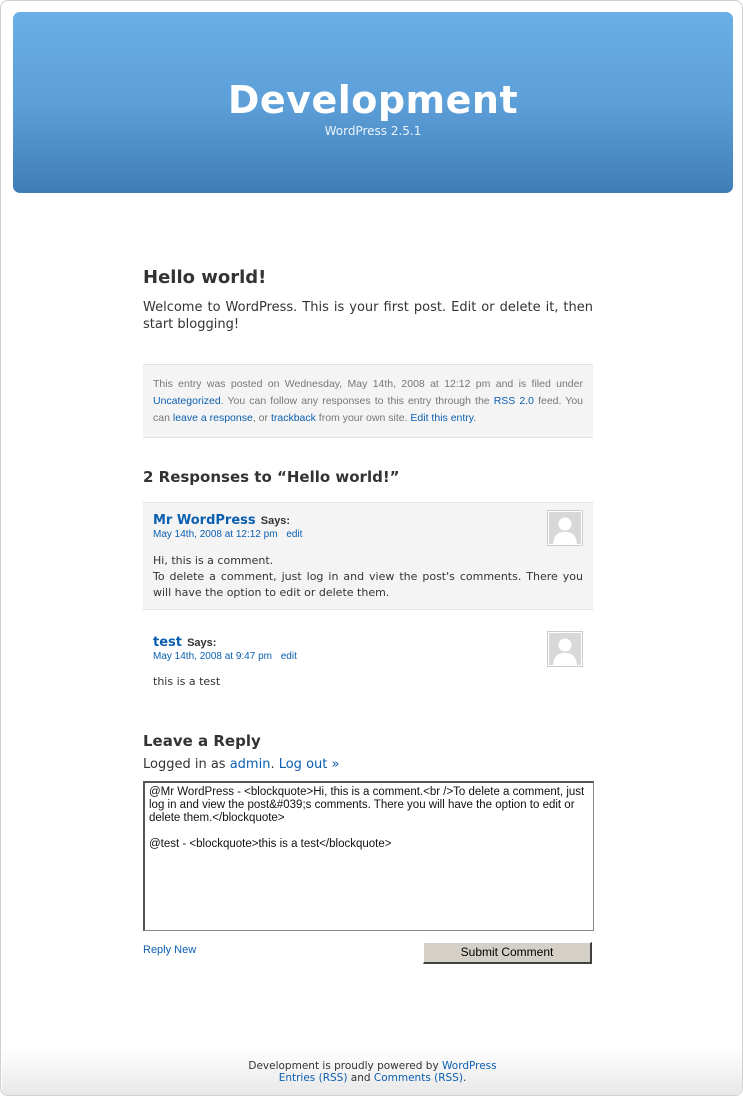 This screenshot has height=1096, width=743. I want to click on blog-title-link: Development, so click(373, 100).